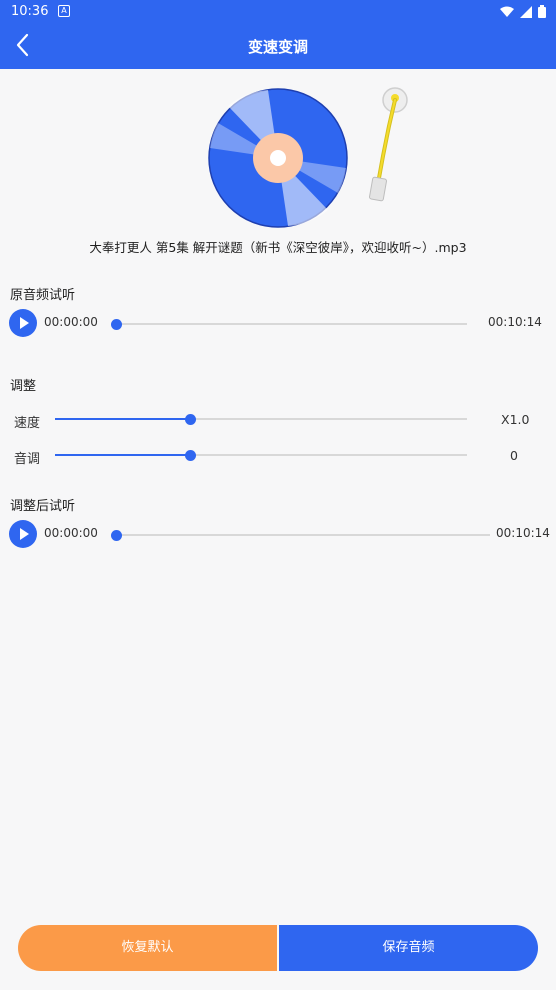  I want to click on play-button-original, so click(23, 323).